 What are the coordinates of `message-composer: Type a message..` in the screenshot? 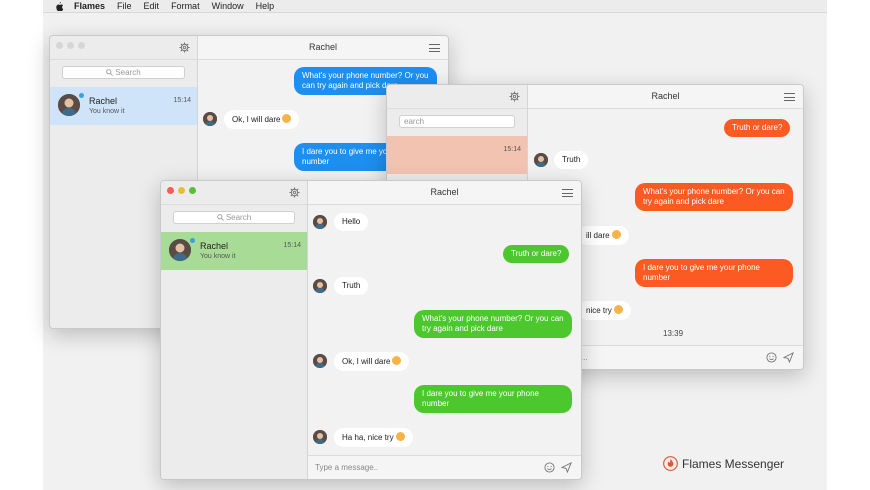 It's located at (444, 467).